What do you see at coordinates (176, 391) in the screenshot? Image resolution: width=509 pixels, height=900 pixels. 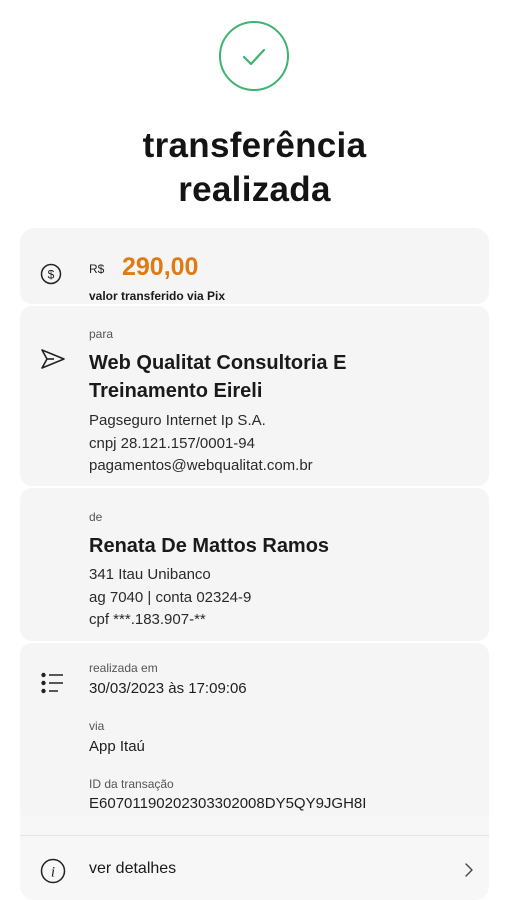 I see `recipient-name-line-2: Treinamento Eireli` at bounding box center [176, 391].